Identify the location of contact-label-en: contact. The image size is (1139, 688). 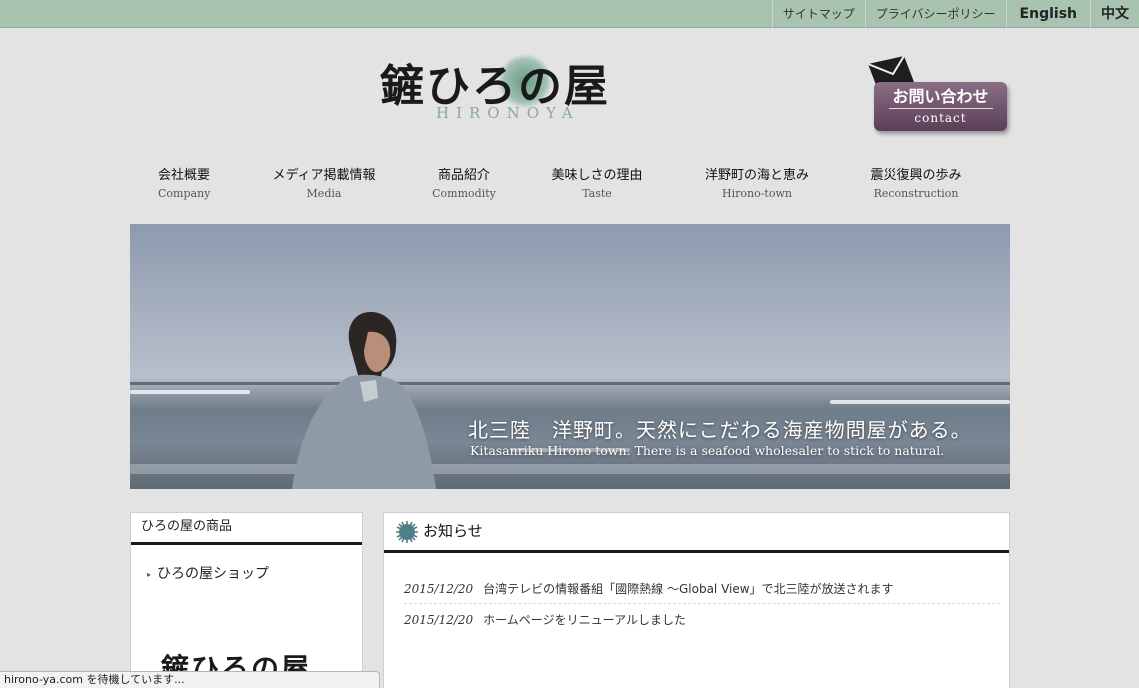
(940, 118).